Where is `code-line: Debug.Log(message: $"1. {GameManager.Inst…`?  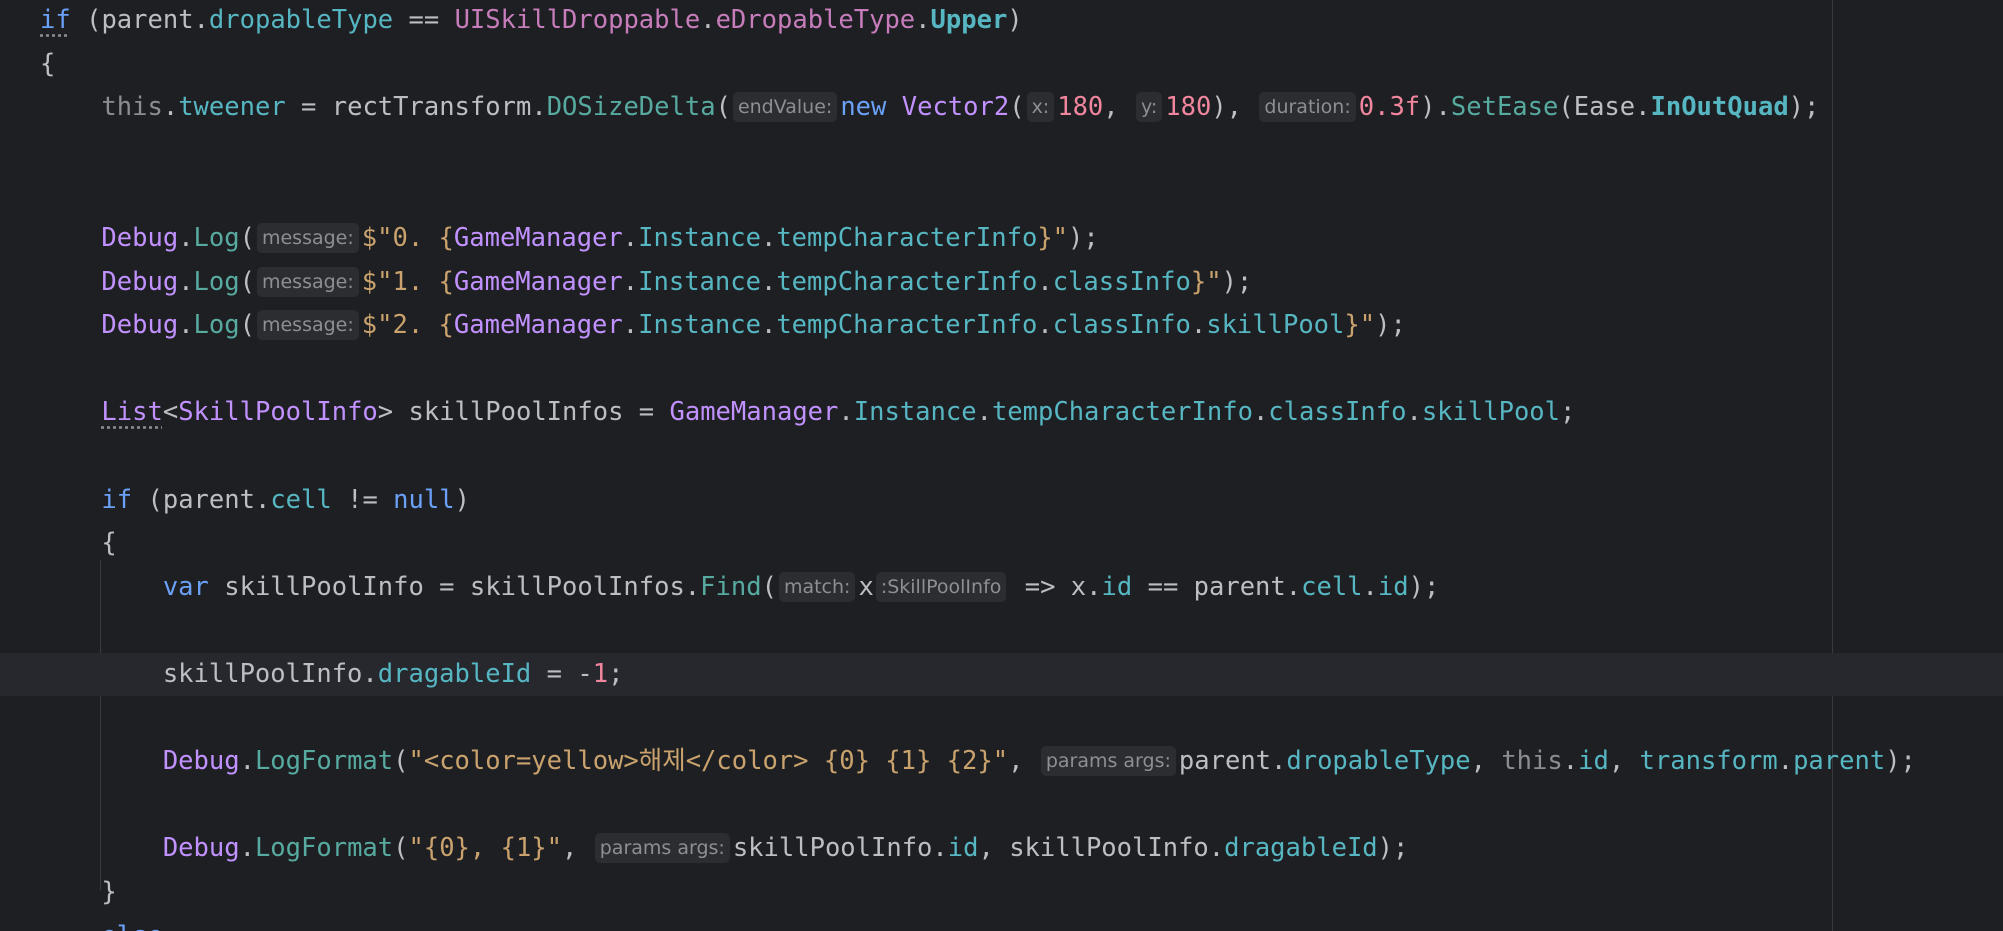
code-line: Debug.Log(message: $"1. {GameManager.Inst… is located at coordinates (1001, 282).